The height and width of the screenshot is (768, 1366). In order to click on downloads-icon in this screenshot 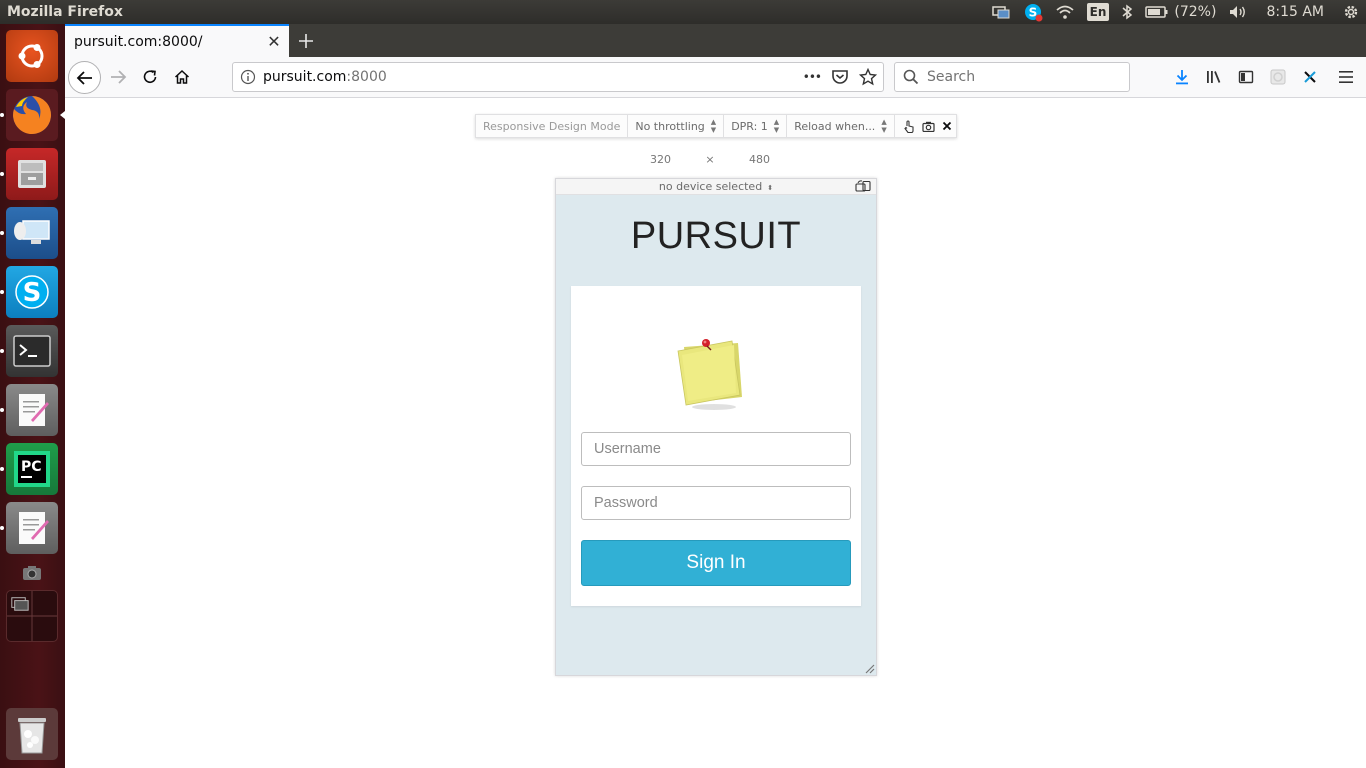, I will do `click(1182, 77)`.